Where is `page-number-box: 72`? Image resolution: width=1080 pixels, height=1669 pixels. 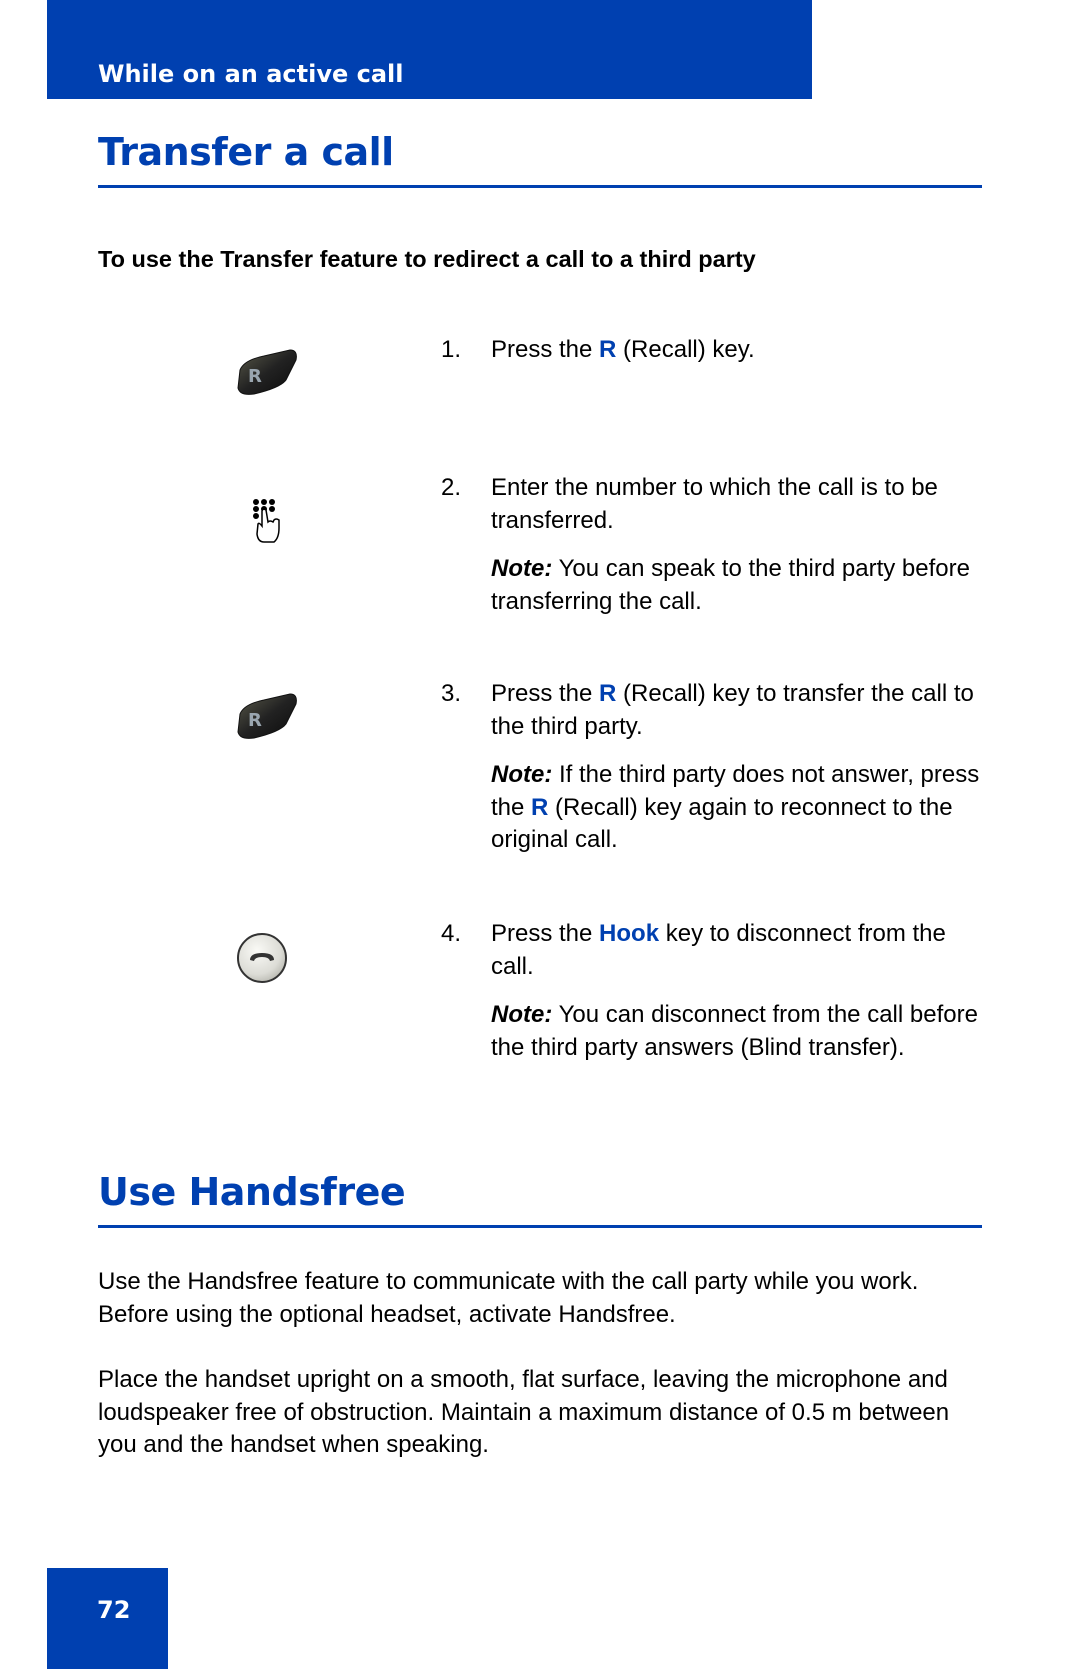
page-number-box: 72 is located at coordinates (107, 1618).